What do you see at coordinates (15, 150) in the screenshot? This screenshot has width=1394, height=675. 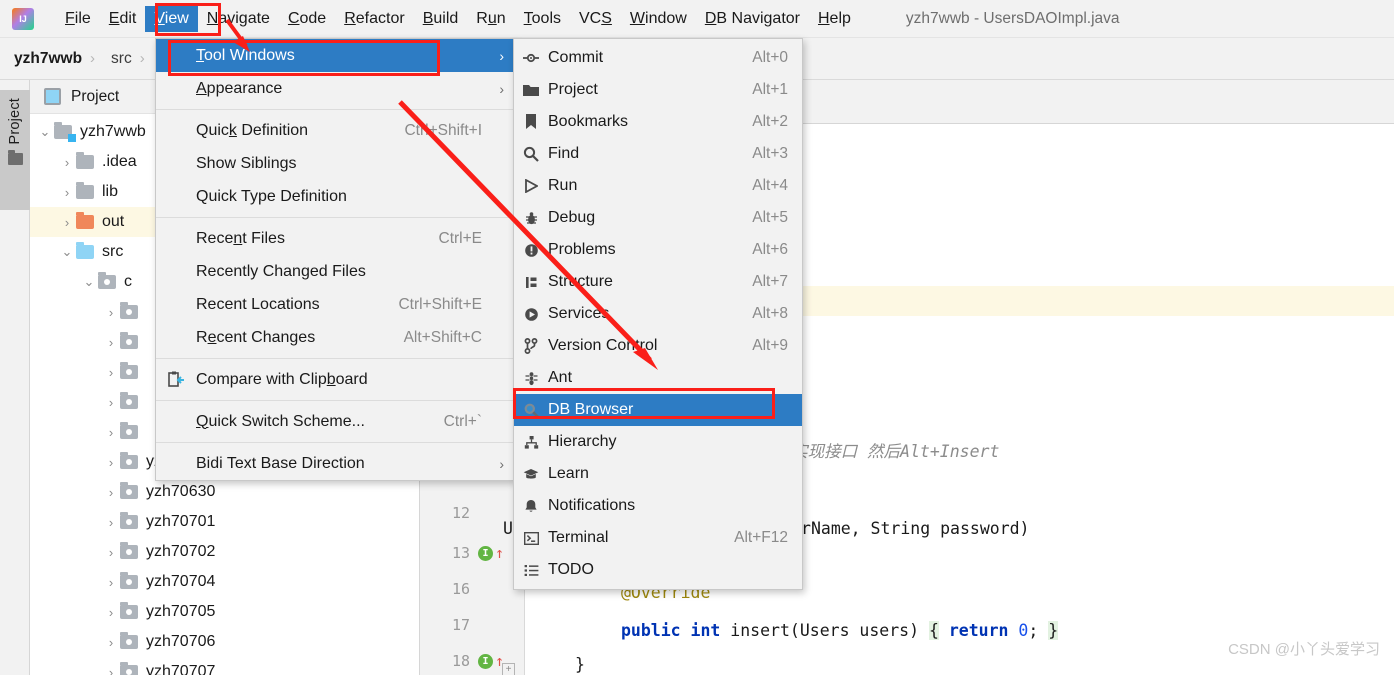 I see `stripe-tab-project: Project` at bounding box center [15, 150].